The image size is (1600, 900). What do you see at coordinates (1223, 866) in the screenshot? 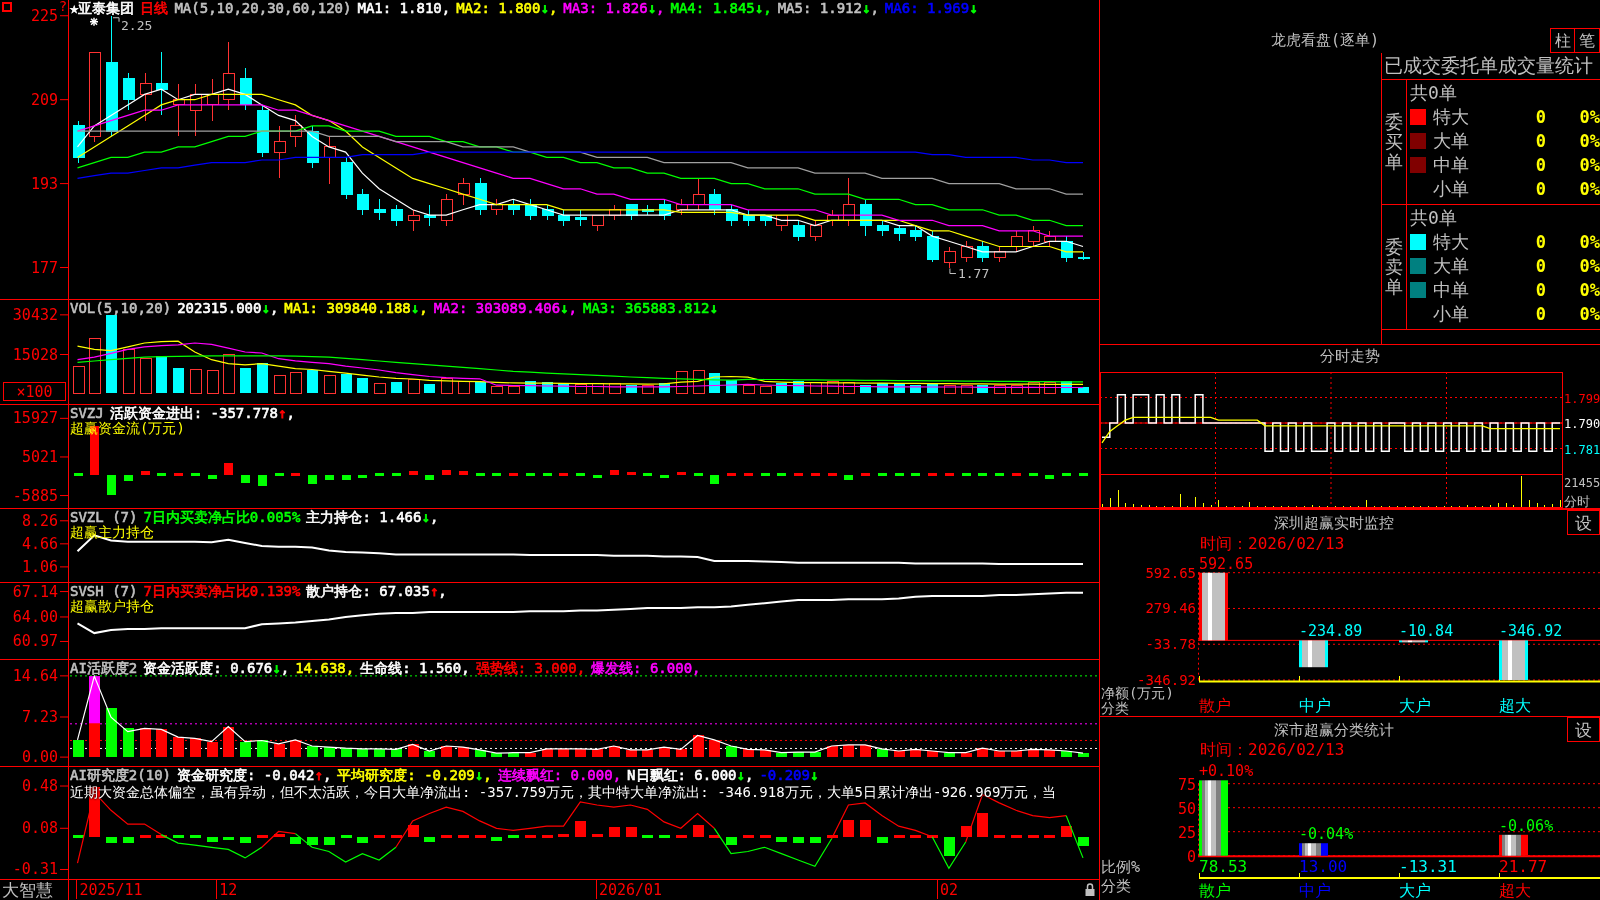
I see `value-label: 78.53` at bounding box center [1223, 866].